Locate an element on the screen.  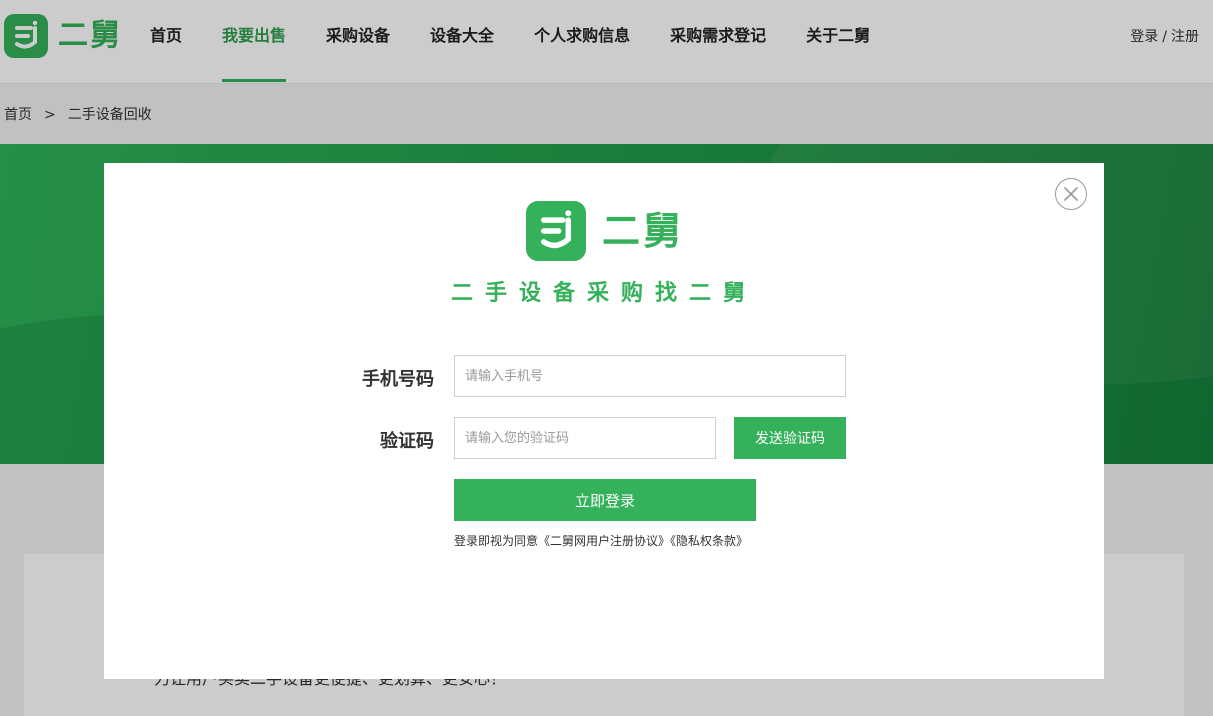
close-button is located at coordinates (1071, 194).